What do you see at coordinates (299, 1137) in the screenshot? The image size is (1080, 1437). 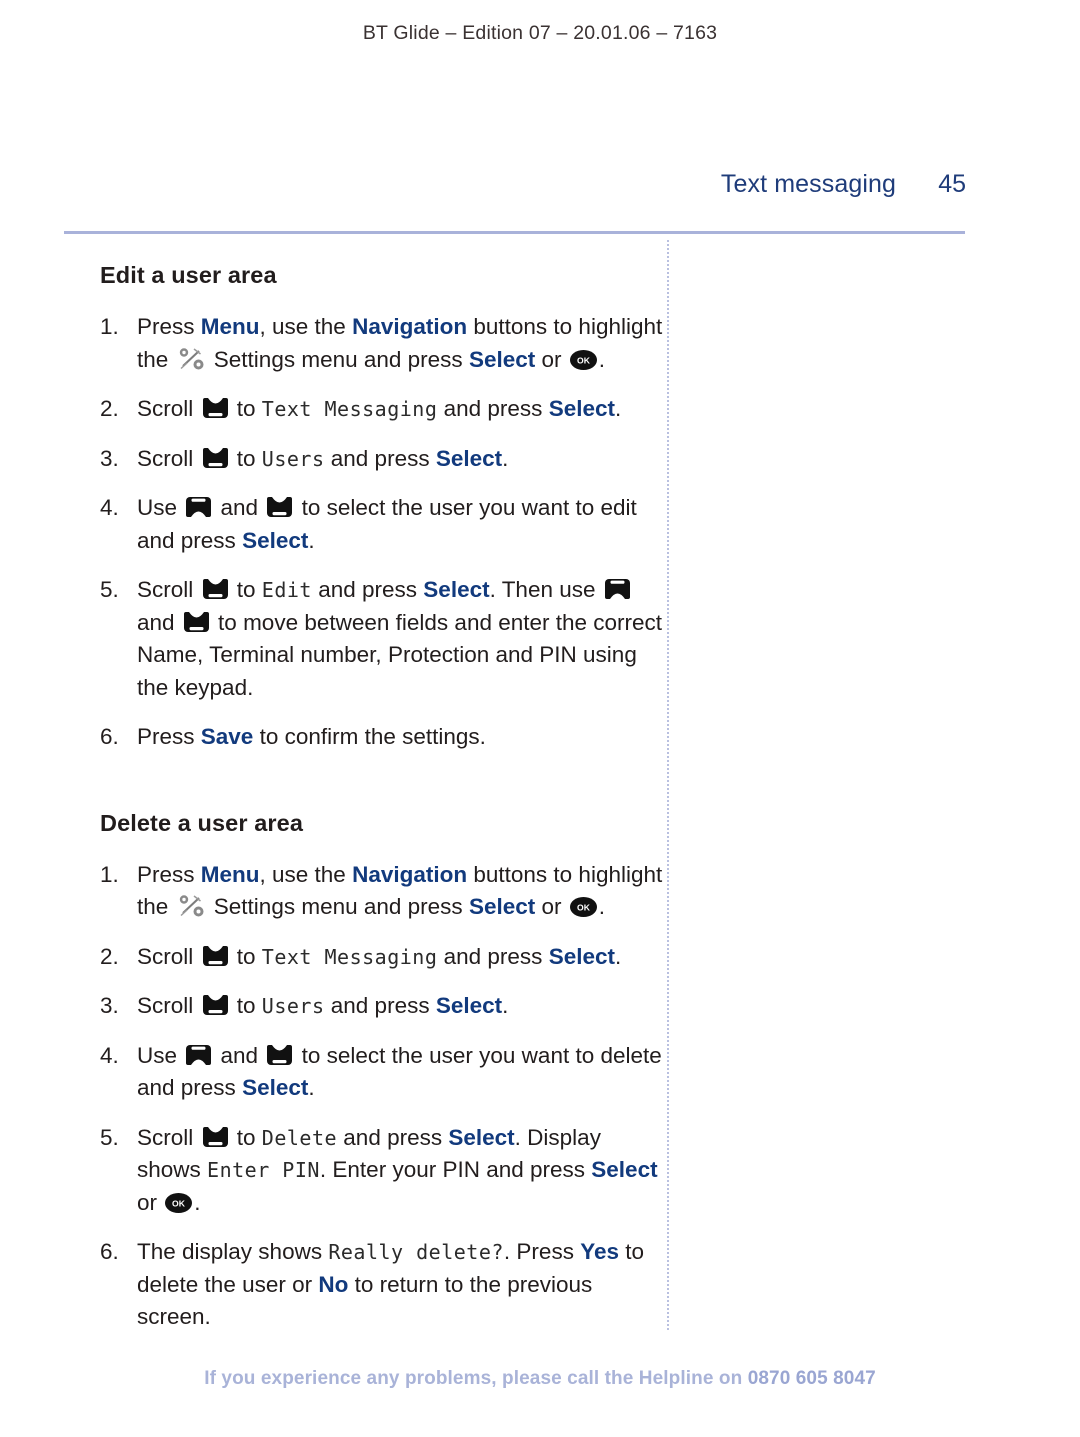 I see `display-text: Delete` at bounding box center [299, 1137].